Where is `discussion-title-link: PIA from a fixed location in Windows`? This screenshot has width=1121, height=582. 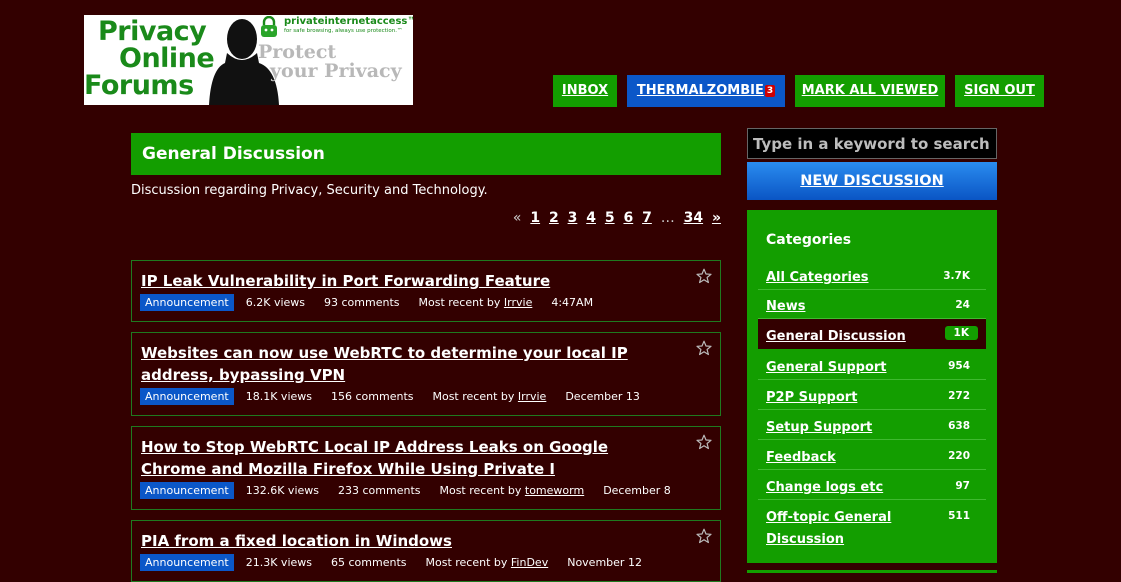
discussion-title-link: PIA from a fixed location in Windows is located at coordinates (406, 541).